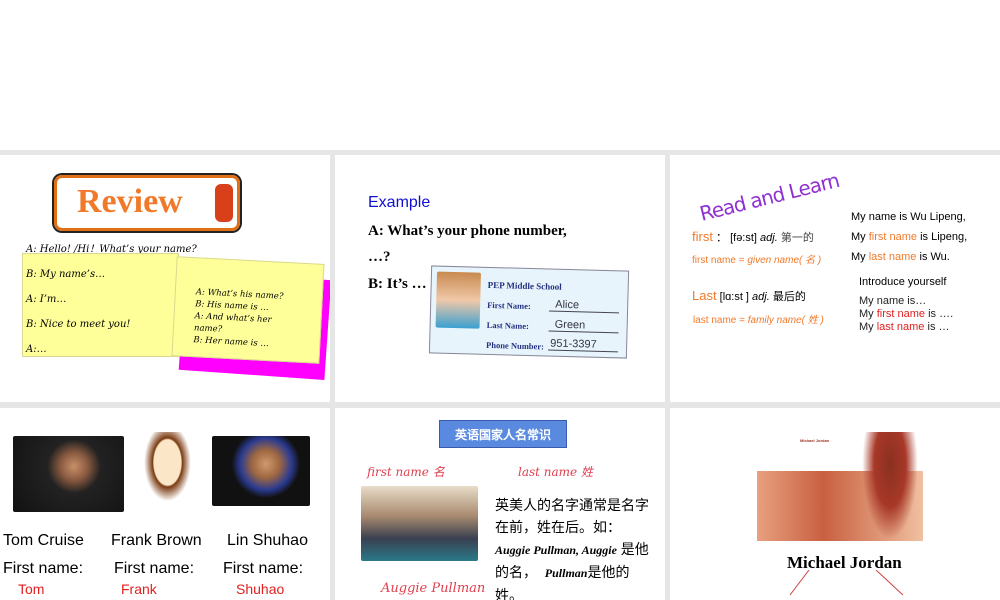 The height and width of the screenshot is (600, 1000). I want to click on field-label: First Name:, so click(509, 305).